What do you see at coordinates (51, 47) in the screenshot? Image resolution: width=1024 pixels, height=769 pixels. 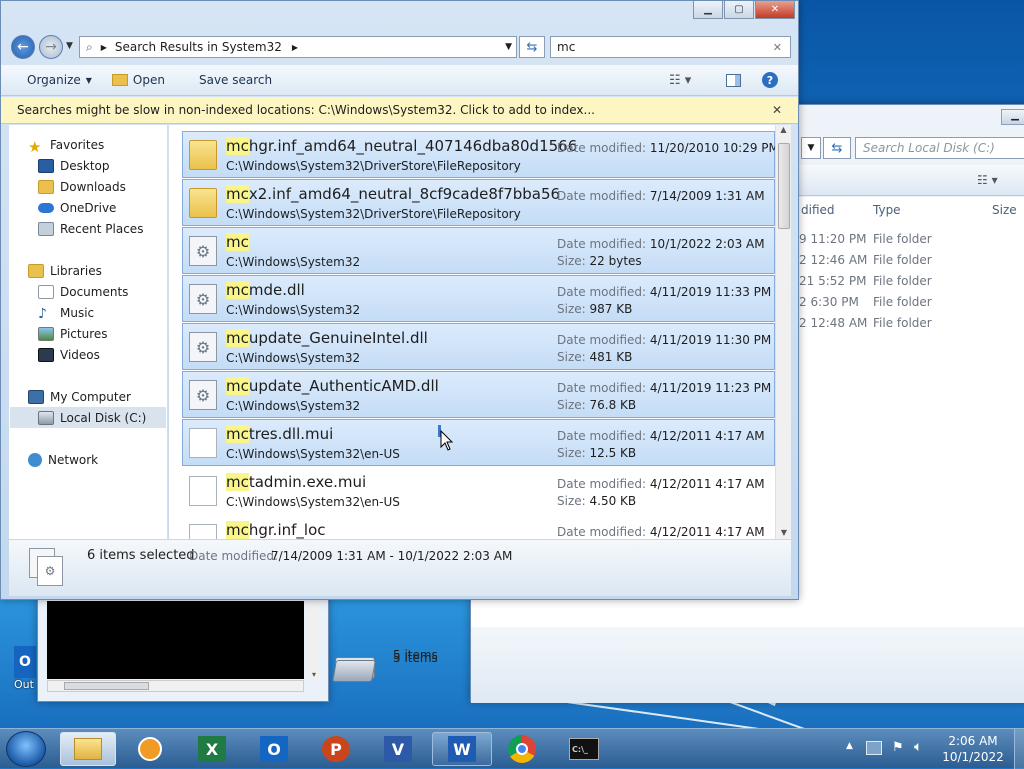 I see `forward-button: →` at bounding box center [51, 47].